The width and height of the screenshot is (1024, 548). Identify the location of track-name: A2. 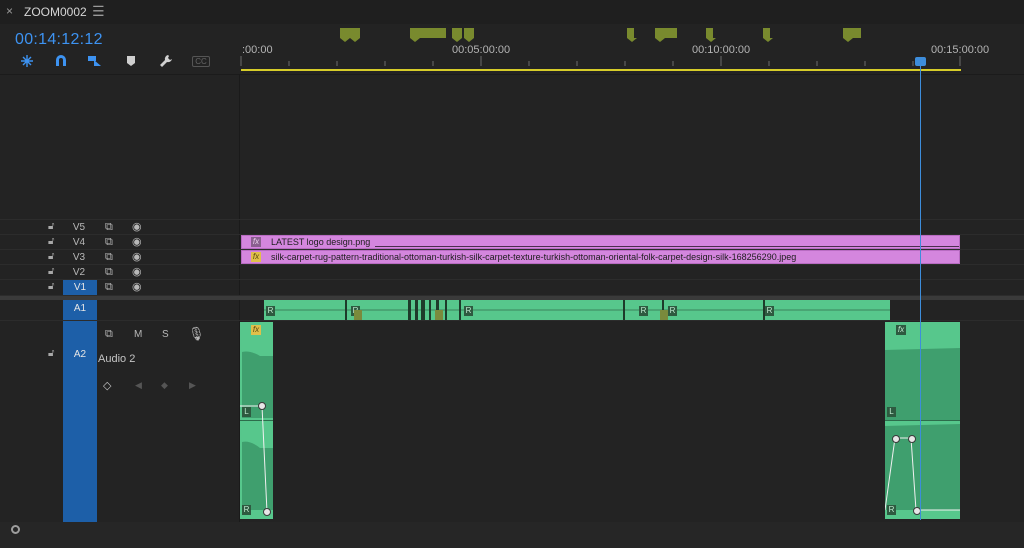
(80, 354).